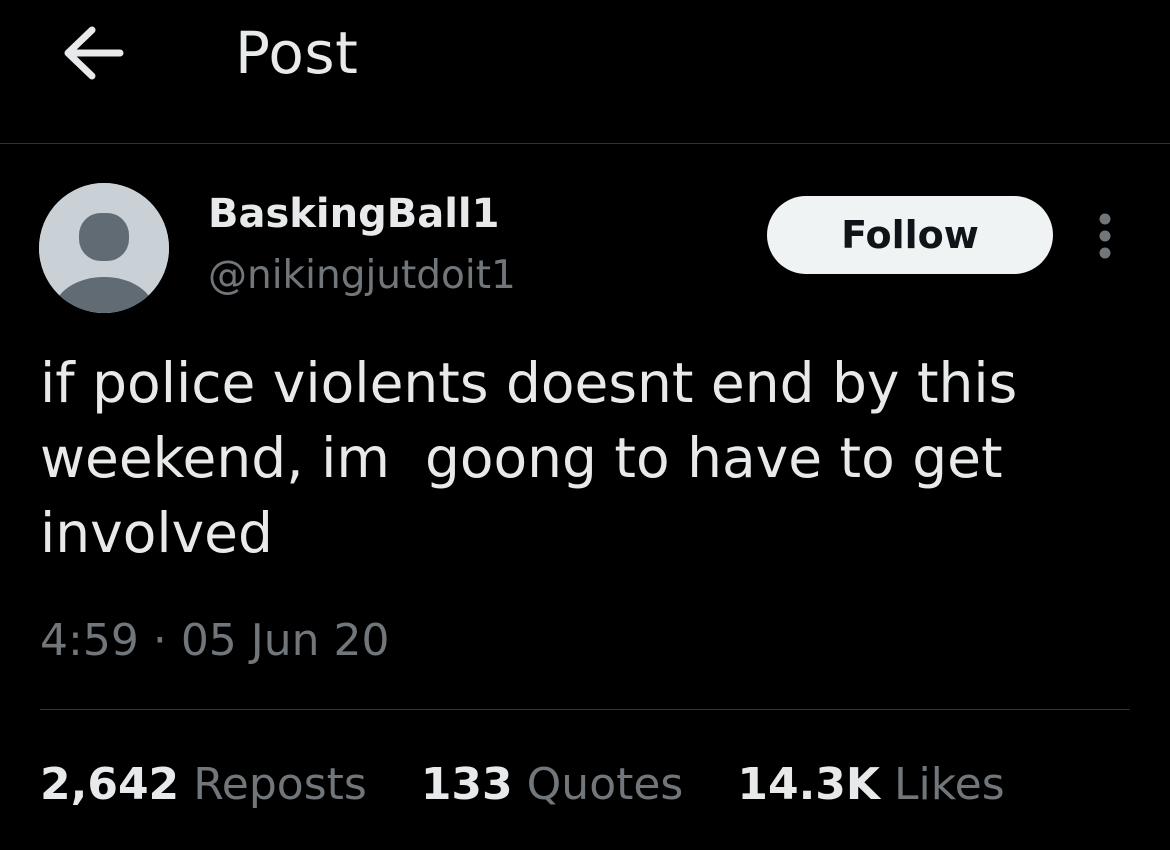 The width and height of the screenshot is (1170, 850). What do you see at coordinates (285, 640) in the screenshot?
I see `post-date: 05 Jun 20` at bounding box center [285, 640].